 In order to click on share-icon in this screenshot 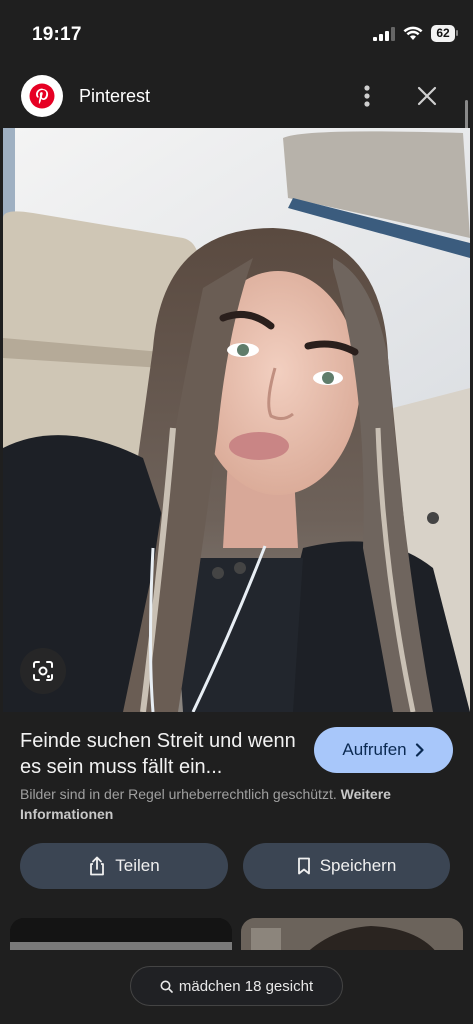, I will do `click(97, 866)`.